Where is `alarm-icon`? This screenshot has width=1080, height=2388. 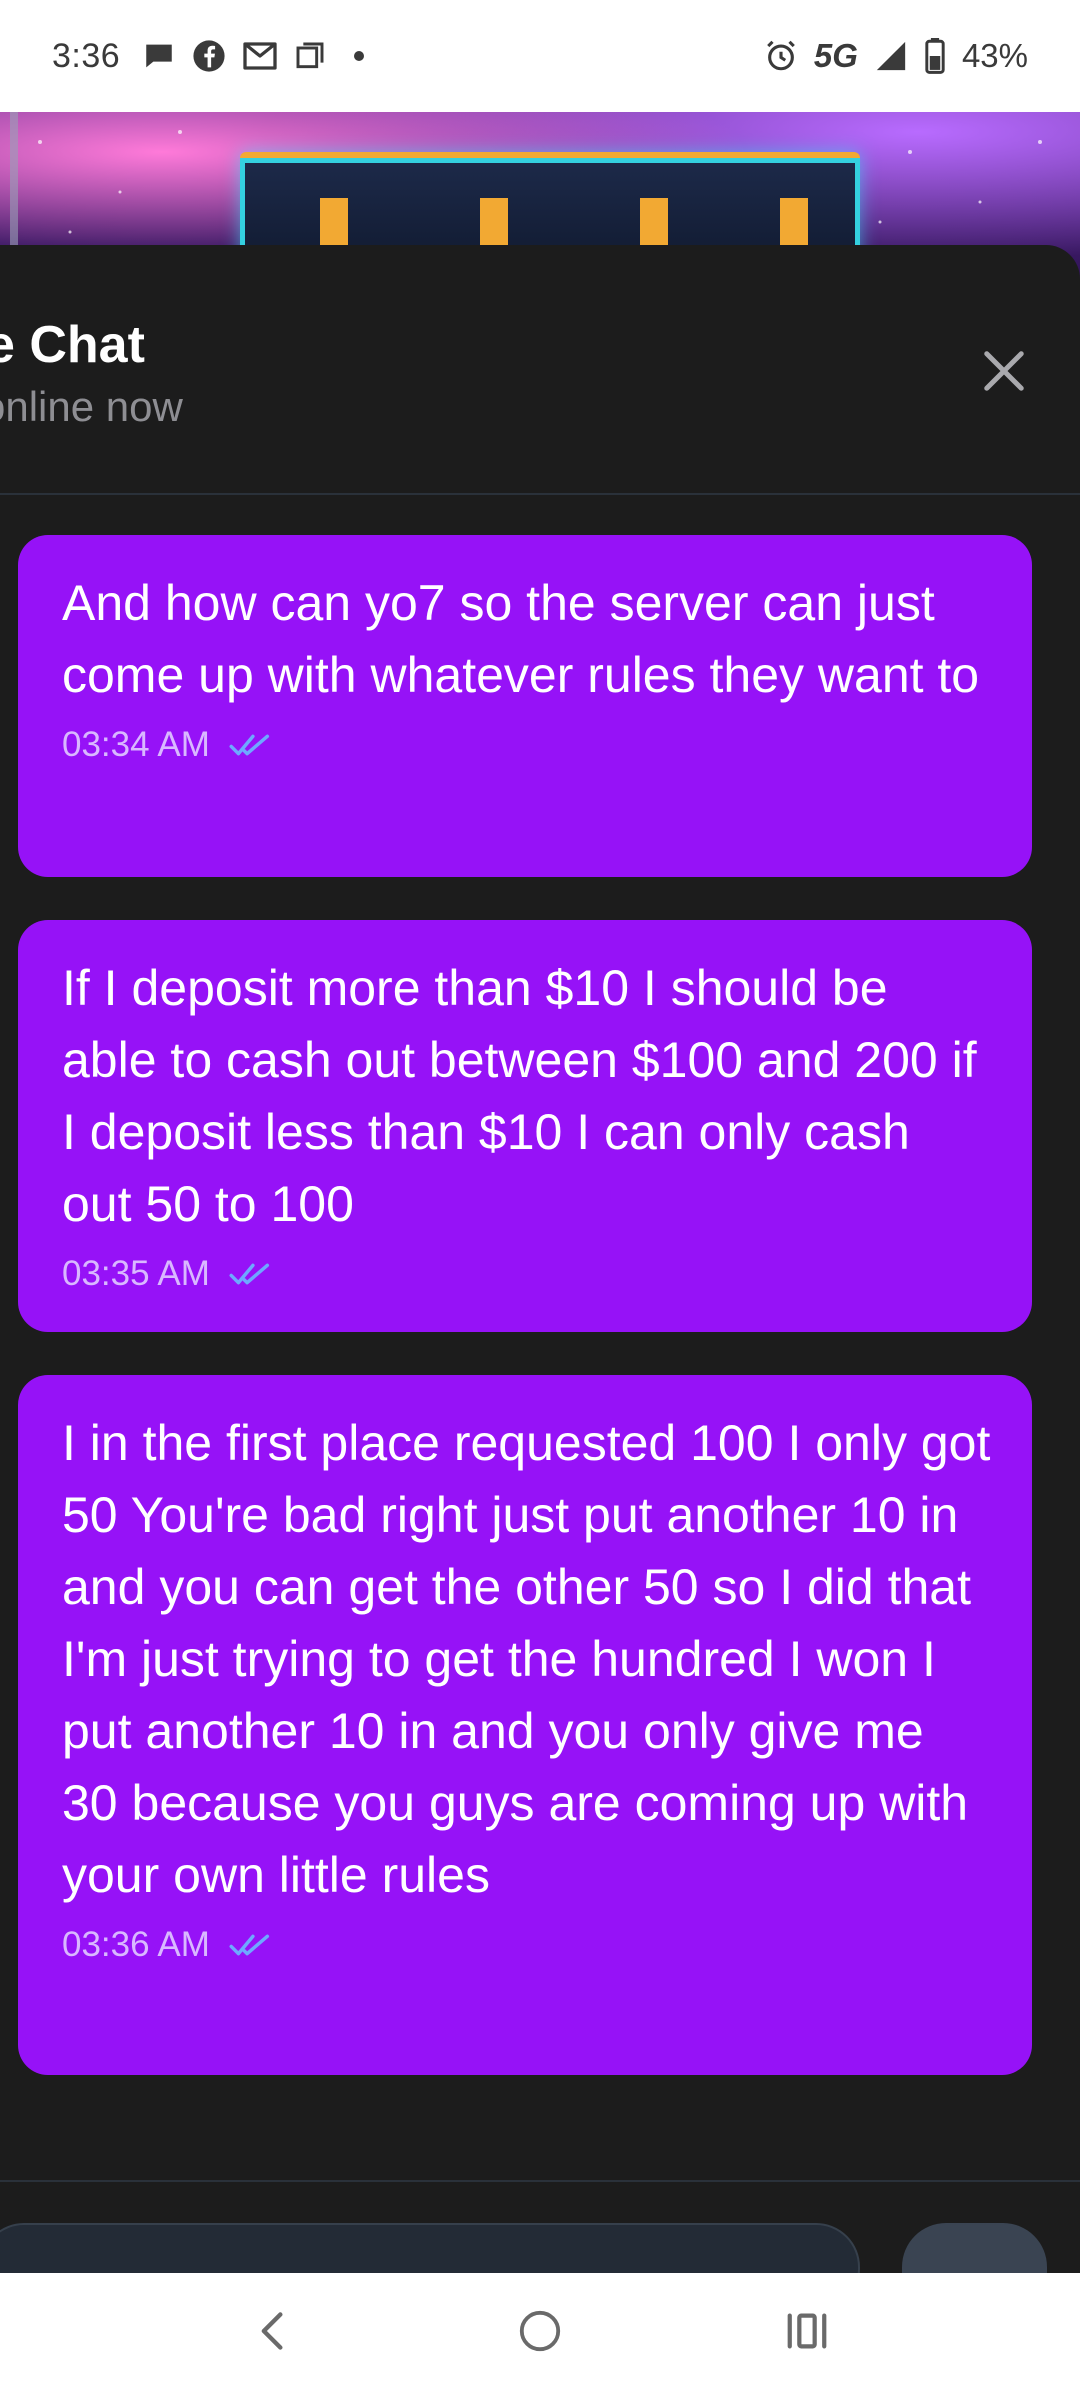 alarm-icon is located at coordinates (781, 56).